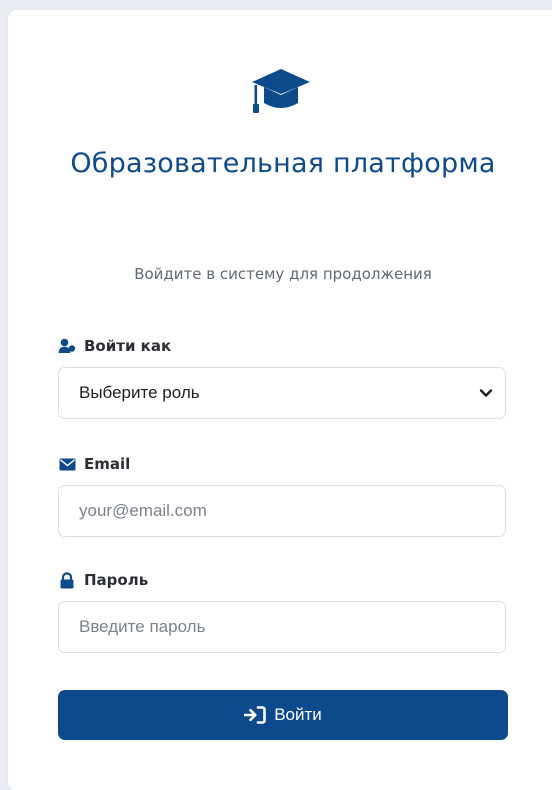 The height and width of the screenshot is (790, 552). I want to click on role-select: Выберите роль, so click(282, 393).